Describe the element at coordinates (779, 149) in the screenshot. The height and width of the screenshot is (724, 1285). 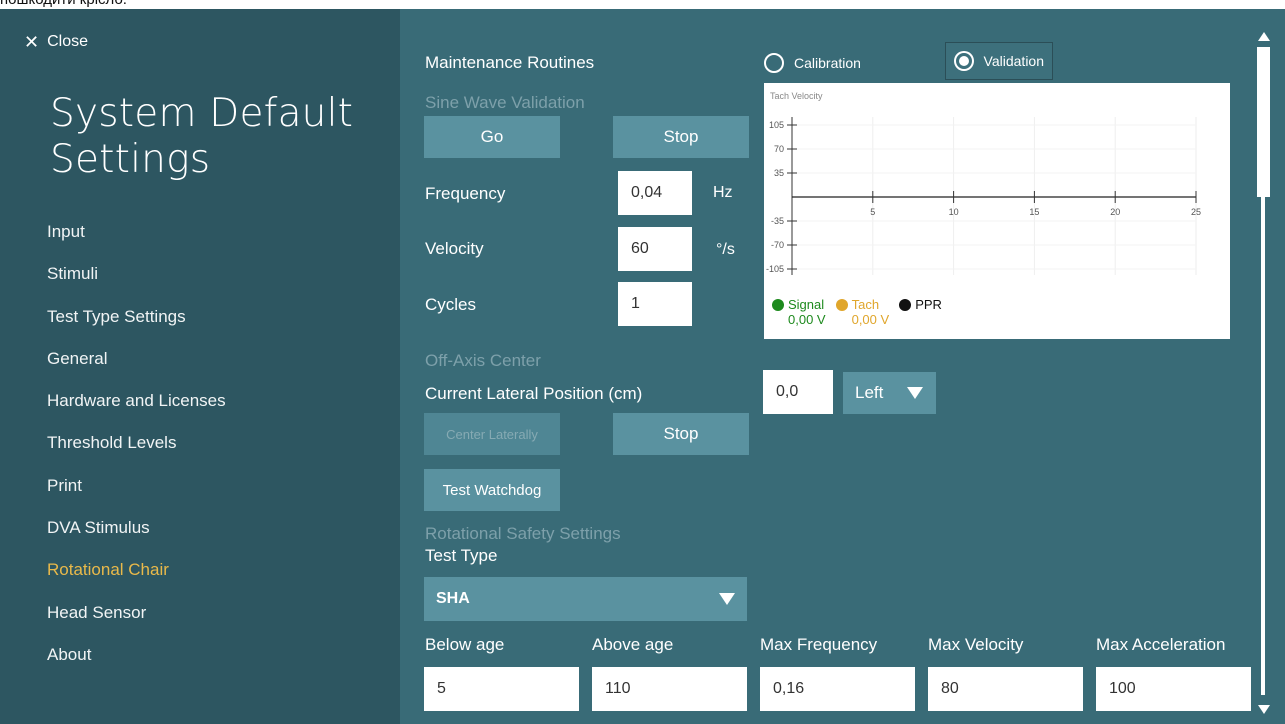
I see `y-tick-label: 70` at that location.